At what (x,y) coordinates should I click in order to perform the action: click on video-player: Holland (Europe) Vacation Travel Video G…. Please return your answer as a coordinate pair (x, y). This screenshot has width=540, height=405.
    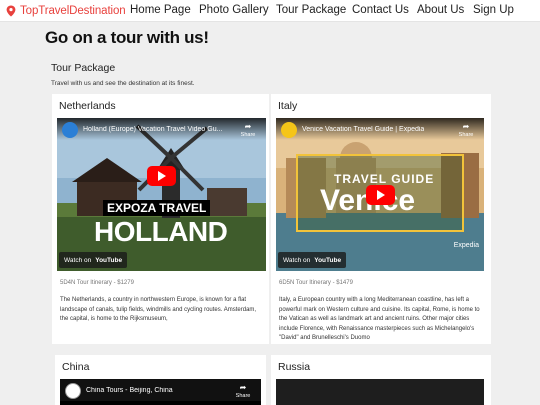
    Looking at the image, I should click on (161, 194).